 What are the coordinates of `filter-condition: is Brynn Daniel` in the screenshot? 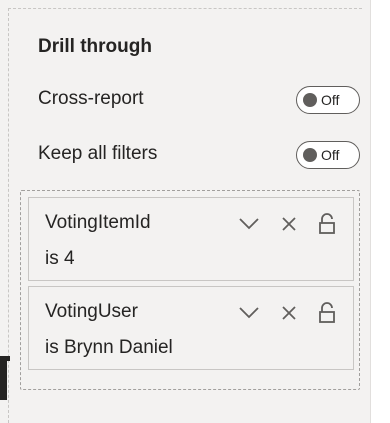 It's located at (109, 347).